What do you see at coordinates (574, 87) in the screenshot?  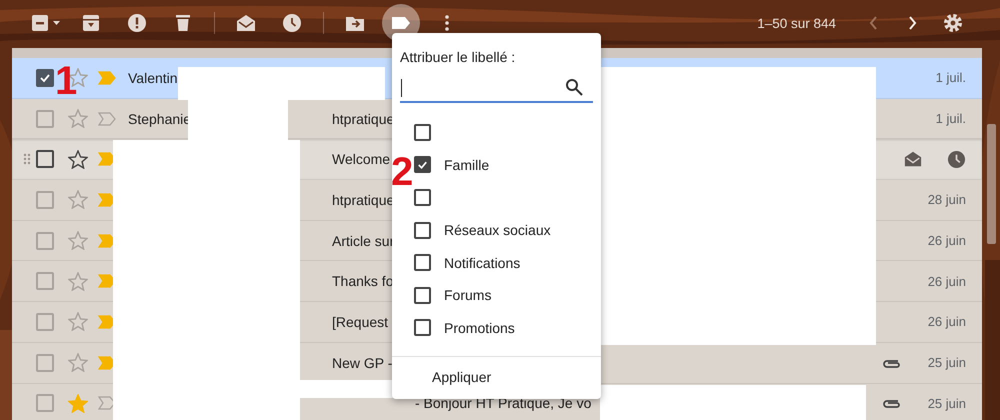 I see `search-icon` at bounding box center [574, 87].